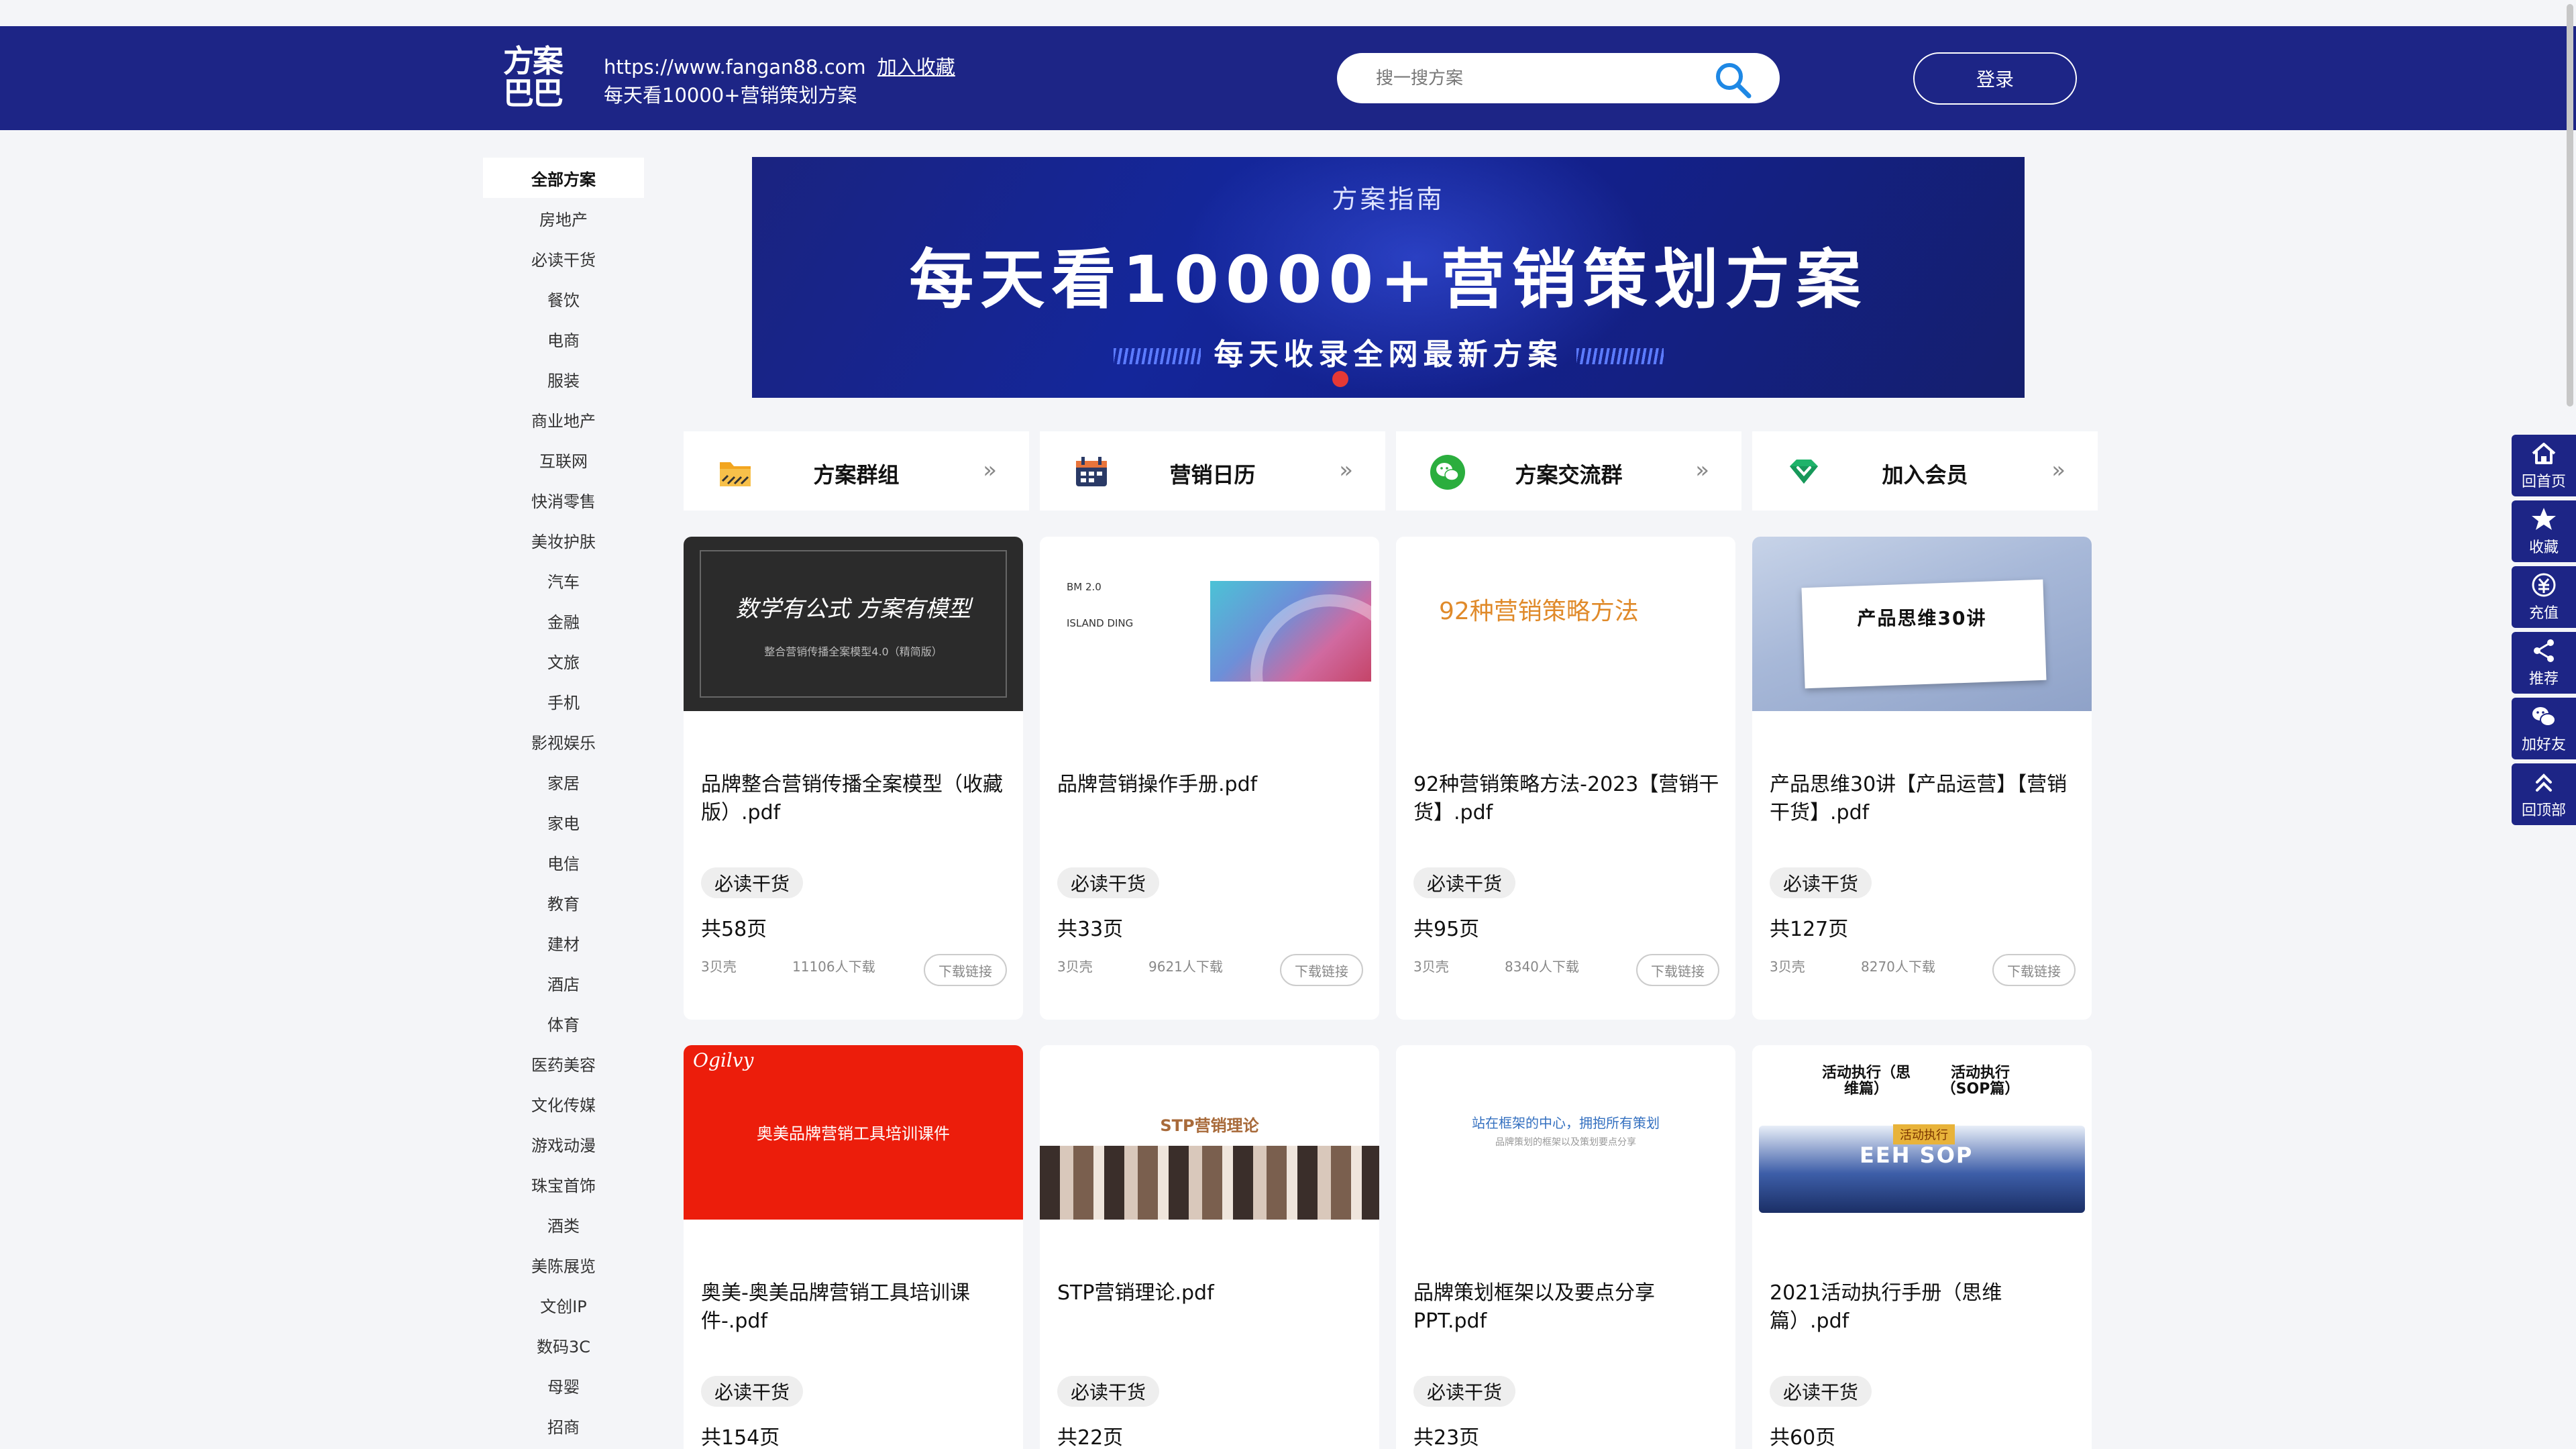  Describe the element at coordinates (563, 1063) in the screenshot. I see `sidebar-category-item: 医药美容` at that location.